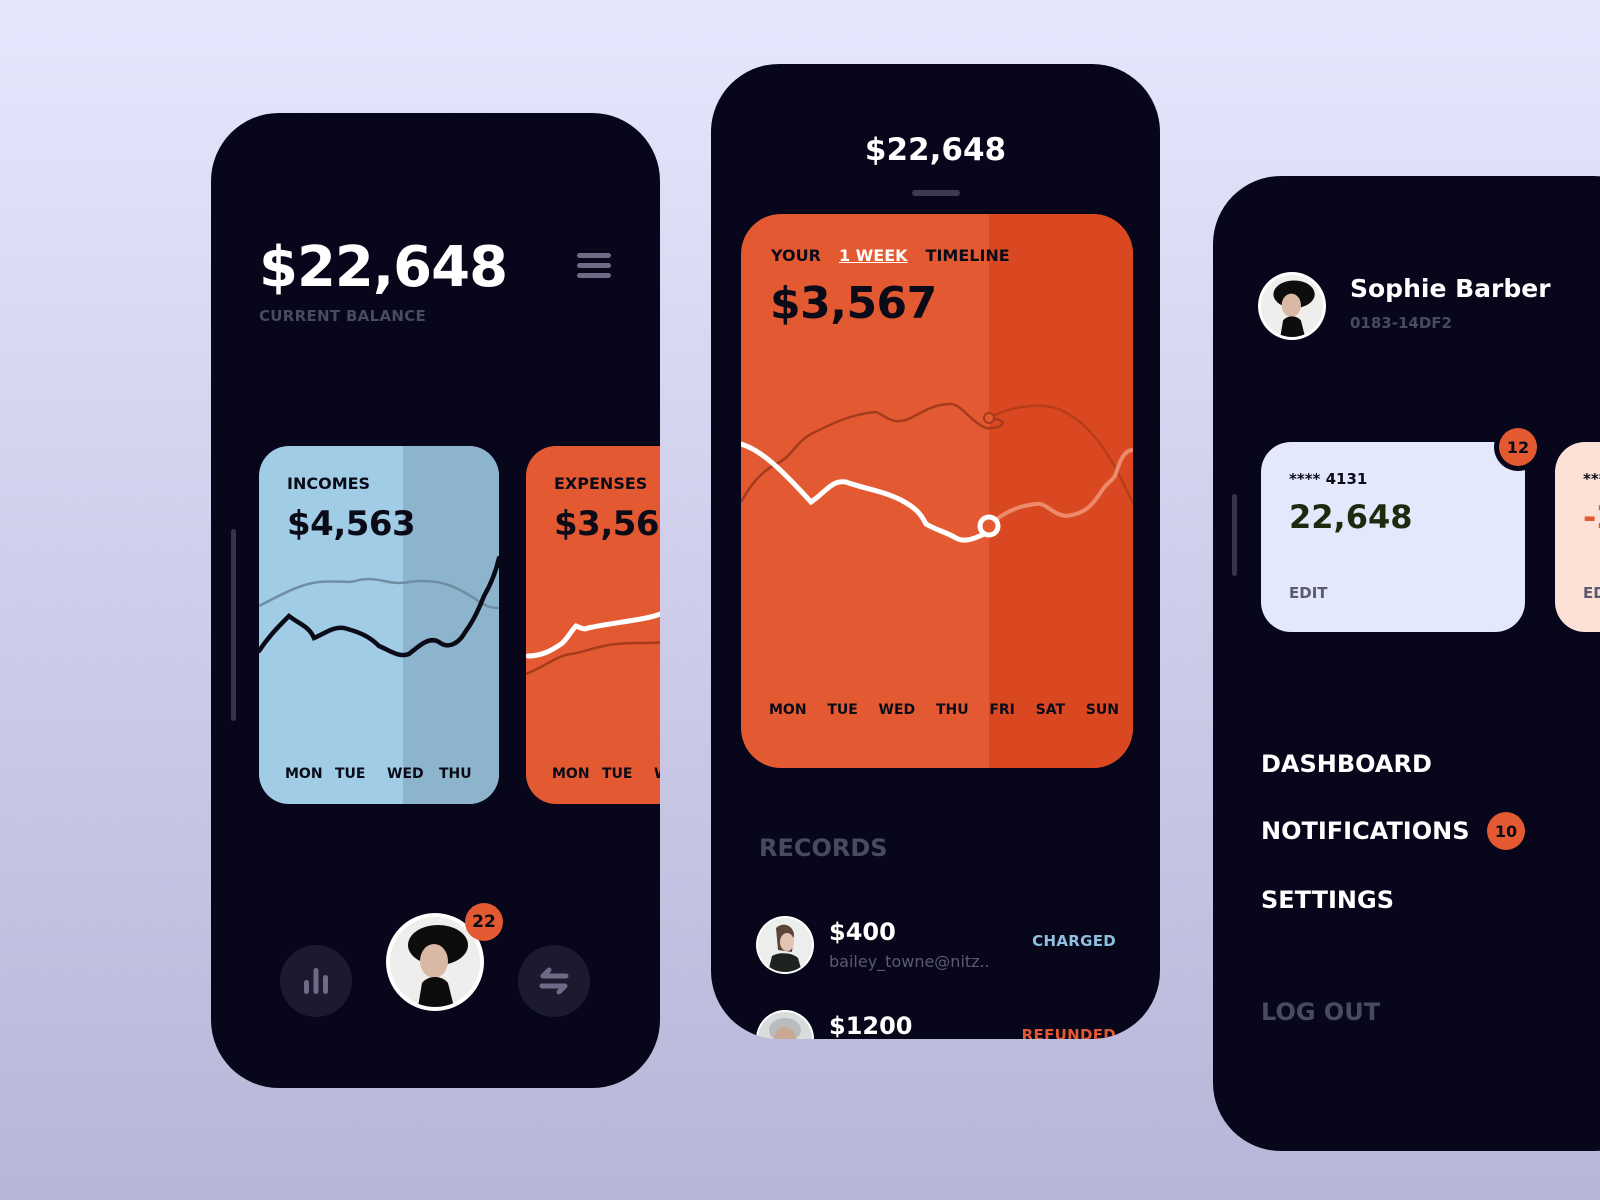 Image resolution: width=1600 pixels, height=1200 pixels. I want to click on stats-button, so click(316, 981).